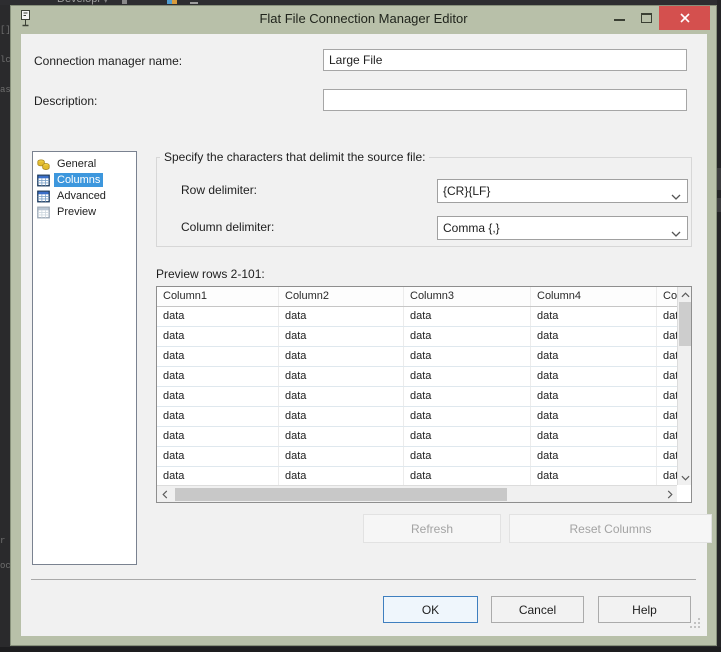  I want to click on coins-icon, so click(43, 164).